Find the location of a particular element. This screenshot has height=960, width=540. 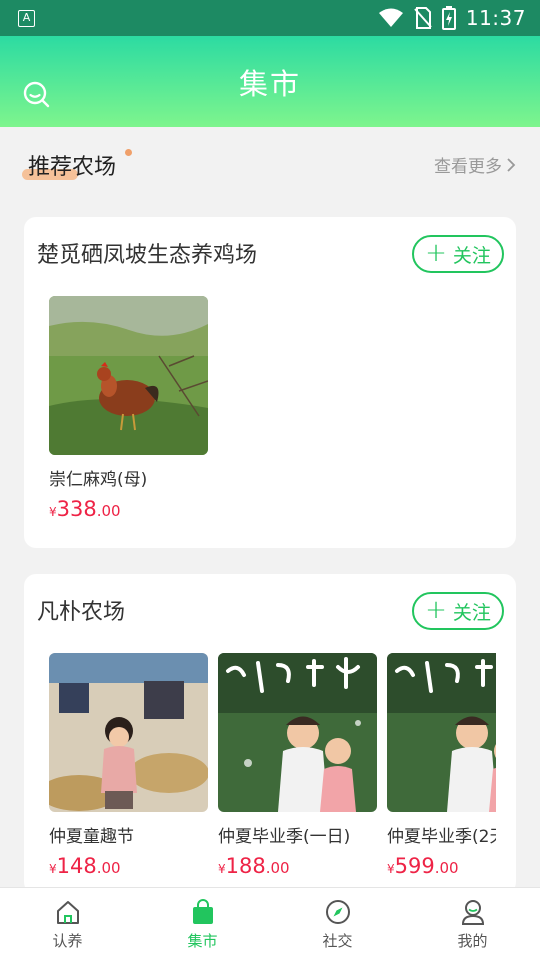

product-price: ¥148.00 is located at coordinates (85, 866).